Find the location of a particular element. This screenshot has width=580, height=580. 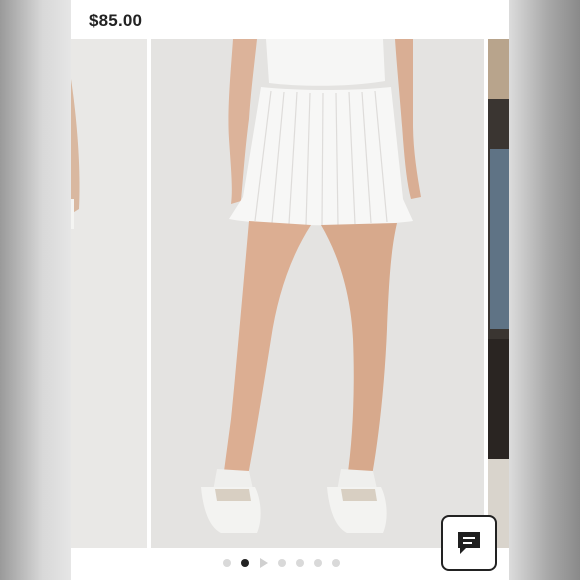

previous-slide-photo is located at coordinates (109, 293).